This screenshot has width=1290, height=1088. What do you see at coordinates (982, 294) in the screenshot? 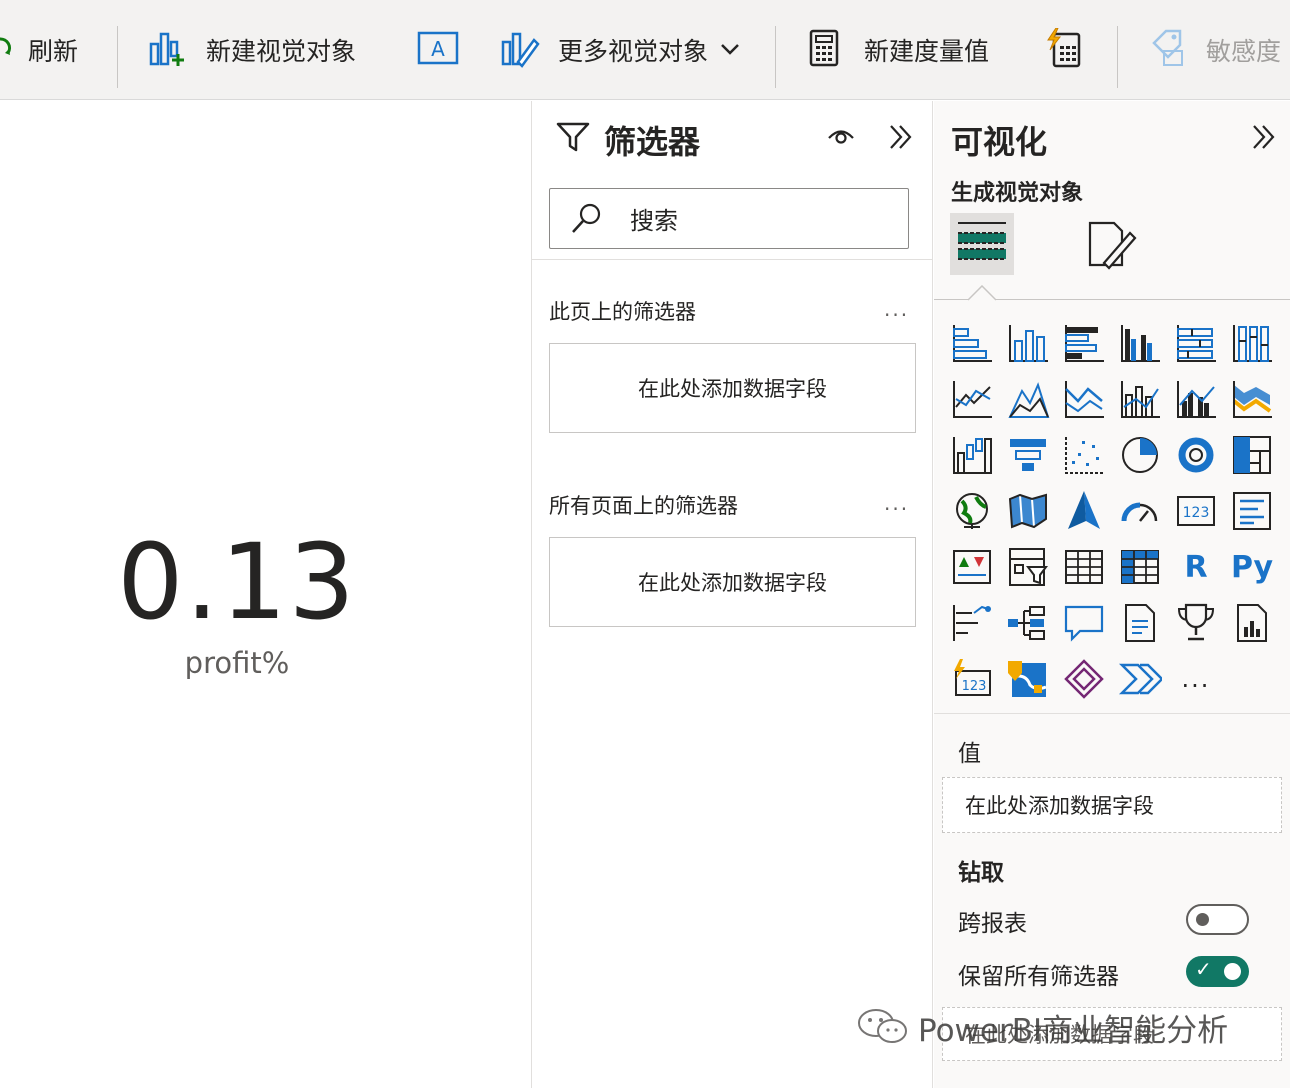
I see `tab-indicator-icon` at bounding box center [982, 294].